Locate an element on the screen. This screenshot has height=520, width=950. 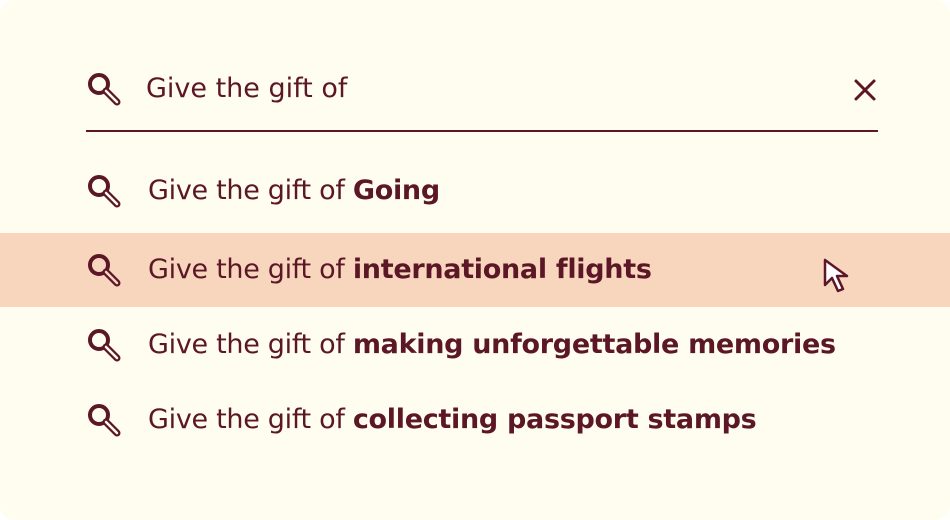
suggestion-item-highlighted: Give the gift of international flights is located at coordinates (475, 270).